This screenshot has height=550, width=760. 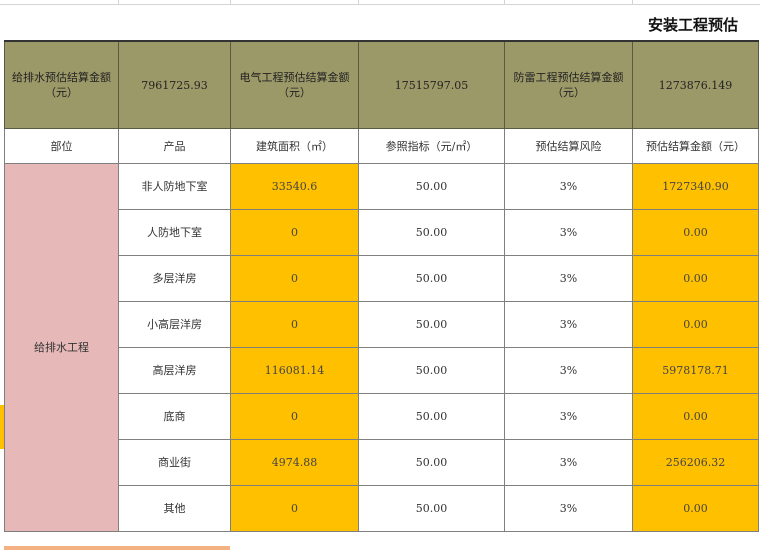 I want to click on top-grid-strip, so click(x=380, y=2).